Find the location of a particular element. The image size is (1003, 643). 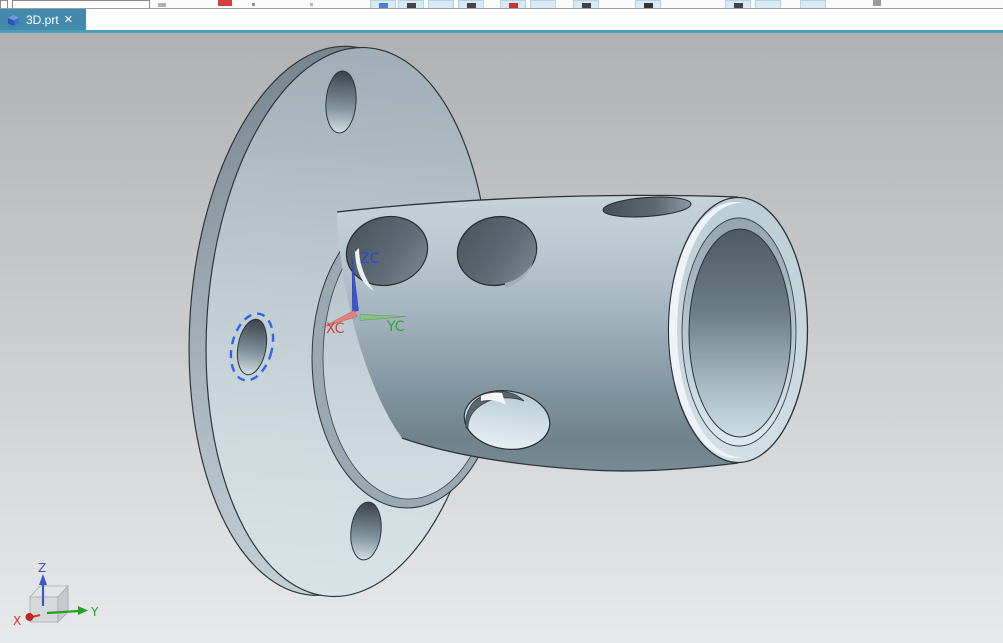

wcs-yc-label: YC is located at coordinates (395, 327).